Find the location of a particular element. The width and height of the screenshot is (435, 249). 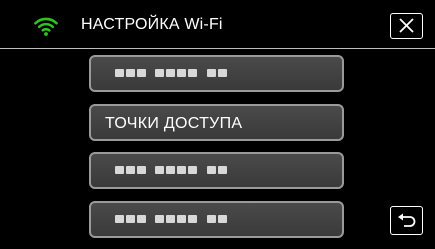

menu-item-access-points: ТОЧКИ ДОСТУПА is located at coordinates (216, 122).